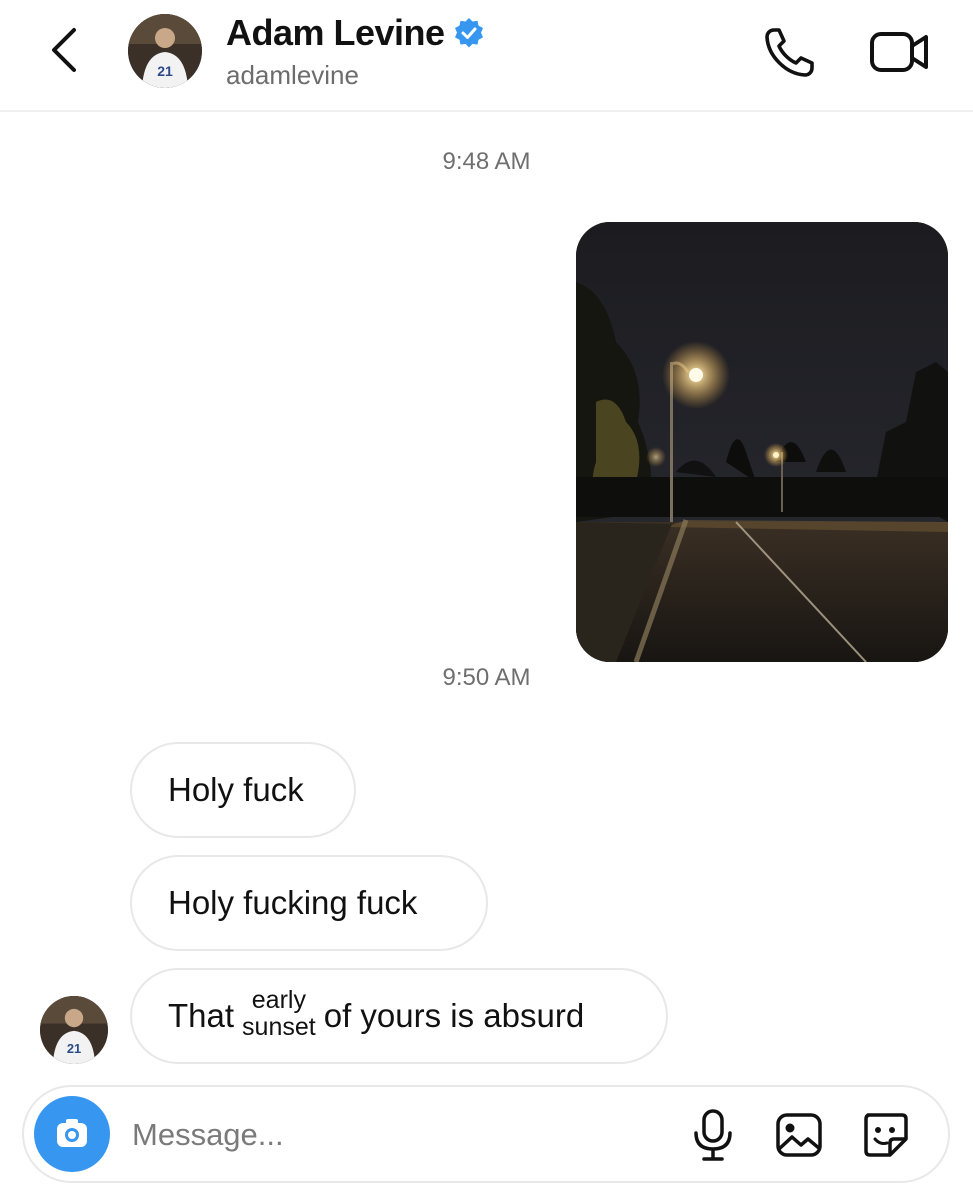  I want to click on sent-photo, so click(762, 442).